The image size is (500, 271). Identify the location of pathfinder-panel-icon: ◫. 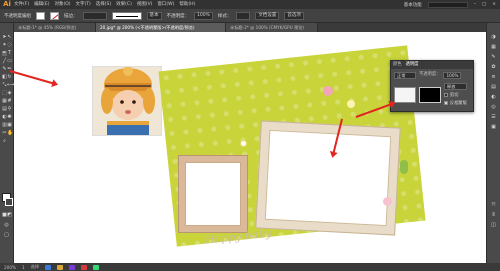
(493, 225).